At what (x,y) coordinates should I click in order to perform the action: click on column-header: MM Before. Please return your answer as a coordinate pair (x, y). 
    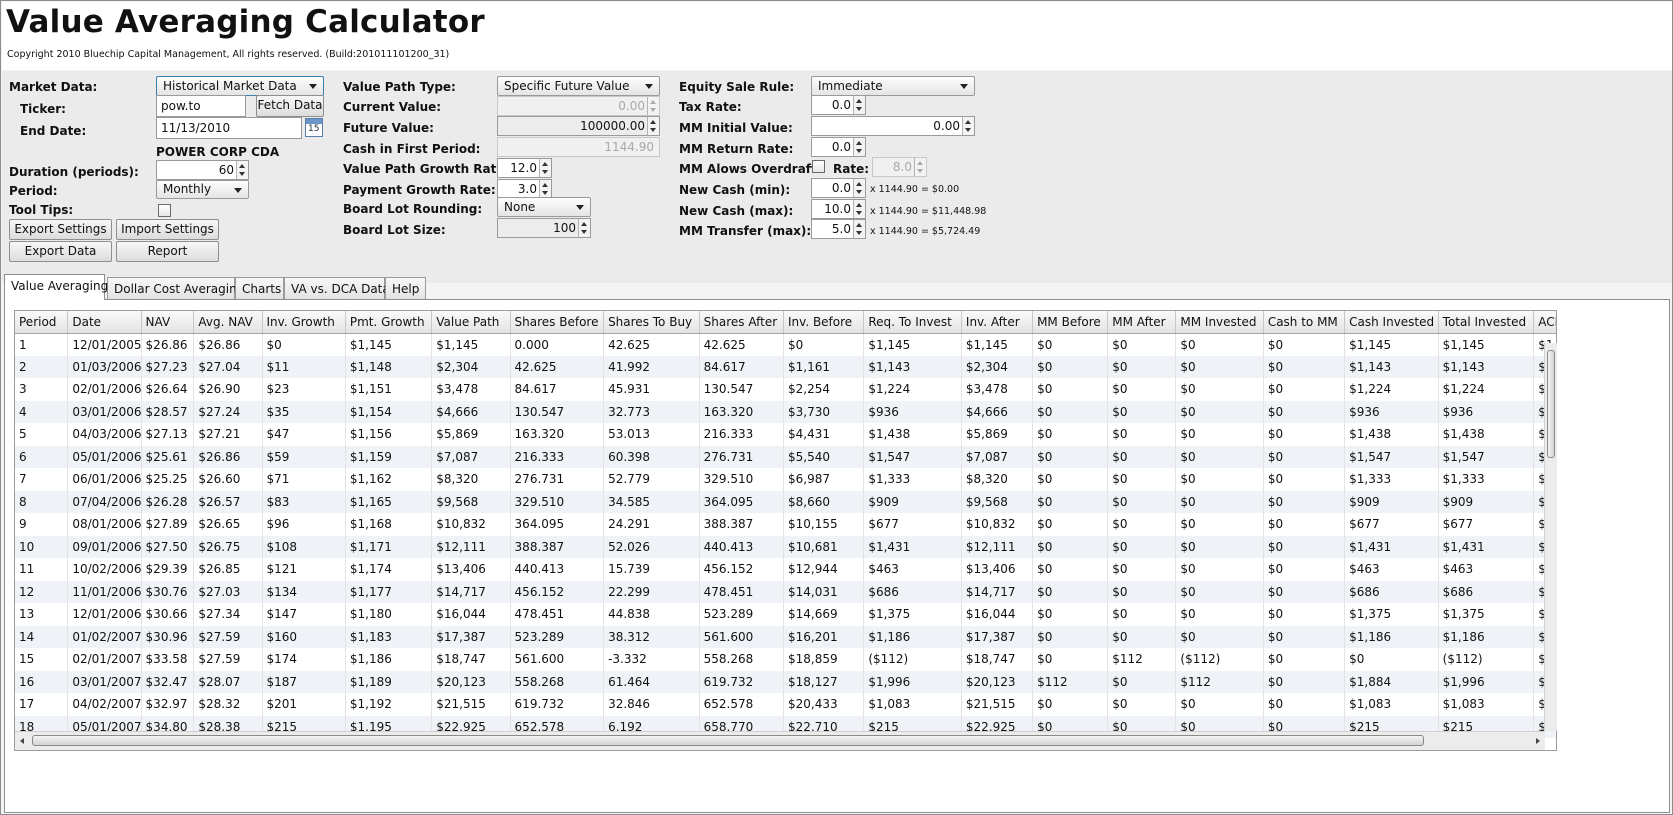
    Looking at the image, I should click on (1070, 322).